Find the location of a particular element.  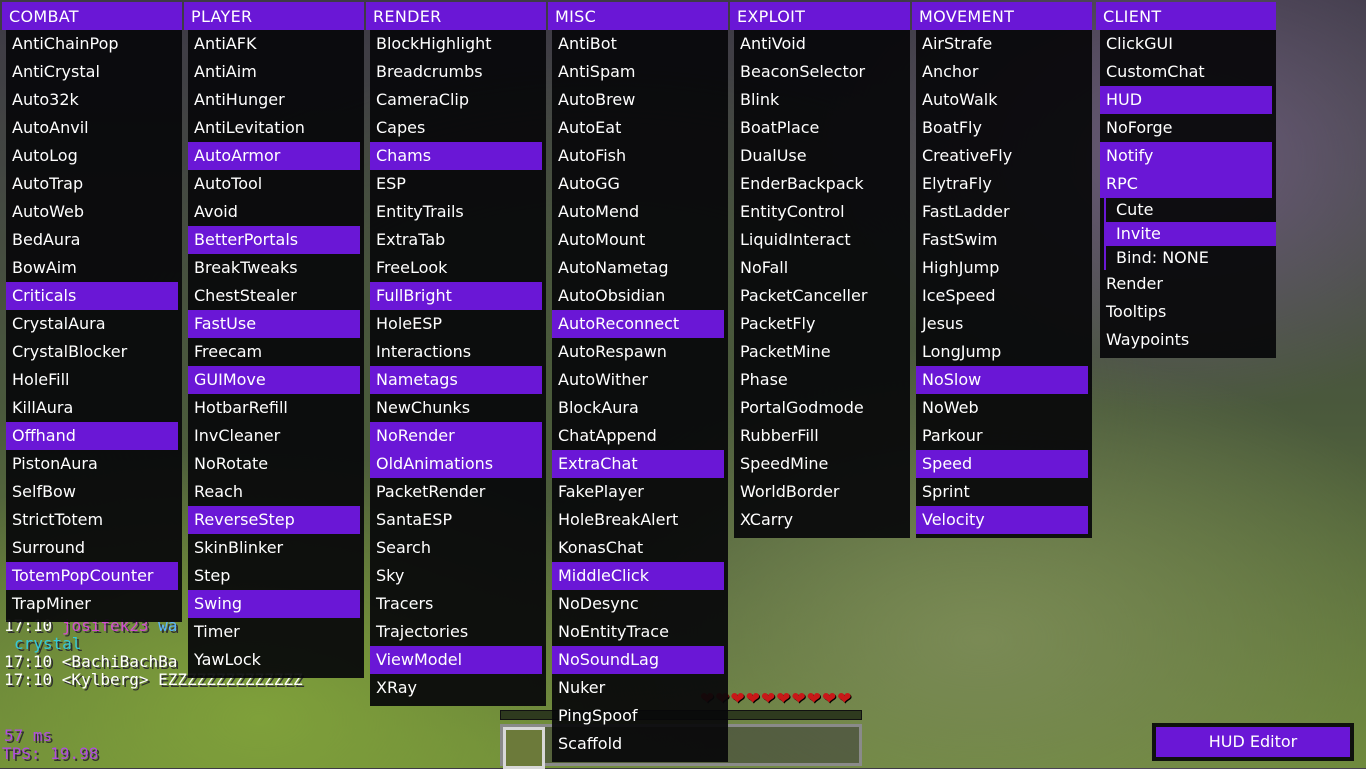

module-toggle: KillAura is located at coordinates (94, 408).